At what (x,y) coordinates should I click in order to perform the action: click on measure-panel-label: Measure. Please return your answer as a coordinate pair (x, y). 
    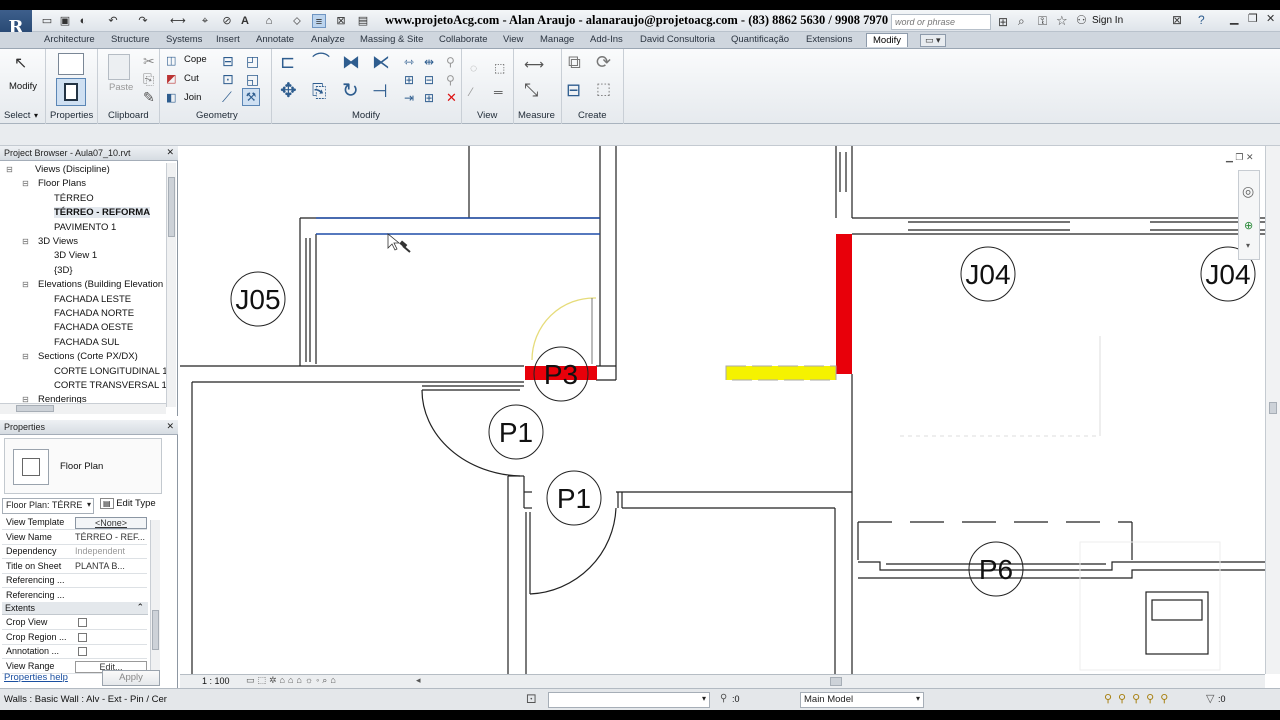
    Looking at the image, I should click on (536, 115).